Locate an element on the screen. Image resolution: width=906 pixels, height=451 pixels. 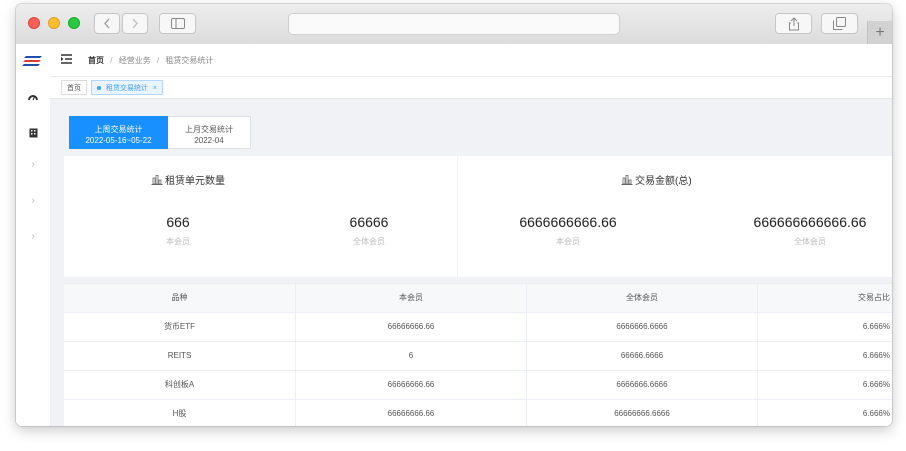
card-title-text: 租赁单元数量 is located at coordinates (195, 181).